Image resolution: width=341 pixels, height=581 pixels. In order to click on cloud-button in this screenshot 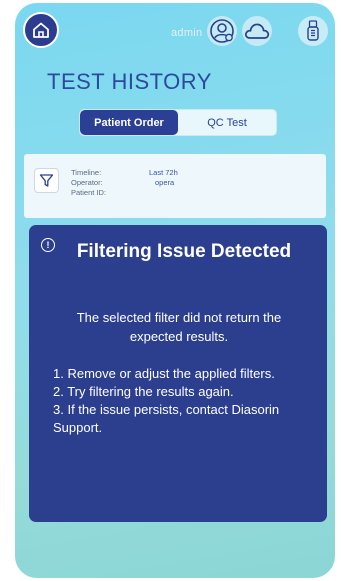, I will do `click(257, 31)`.